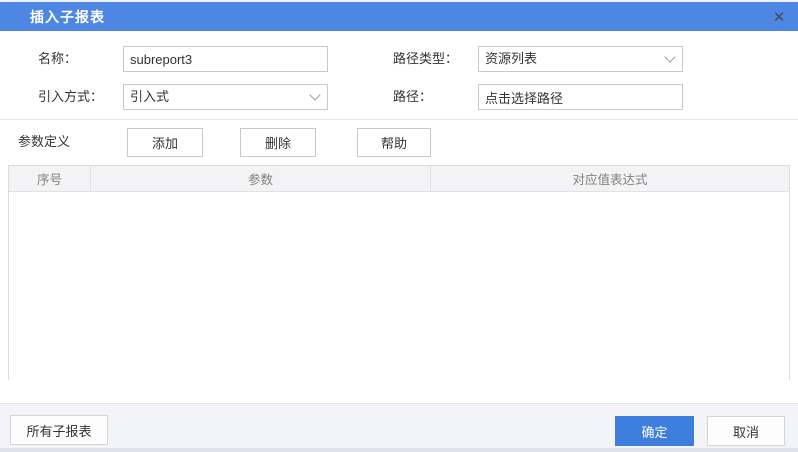 This screenshot has height=452, width=798. What do you see at coordinates (399, 425) in the screenshot?
I see `dialog-footer: 所有子报表 确定 取消` at bounding box center [399, 425].